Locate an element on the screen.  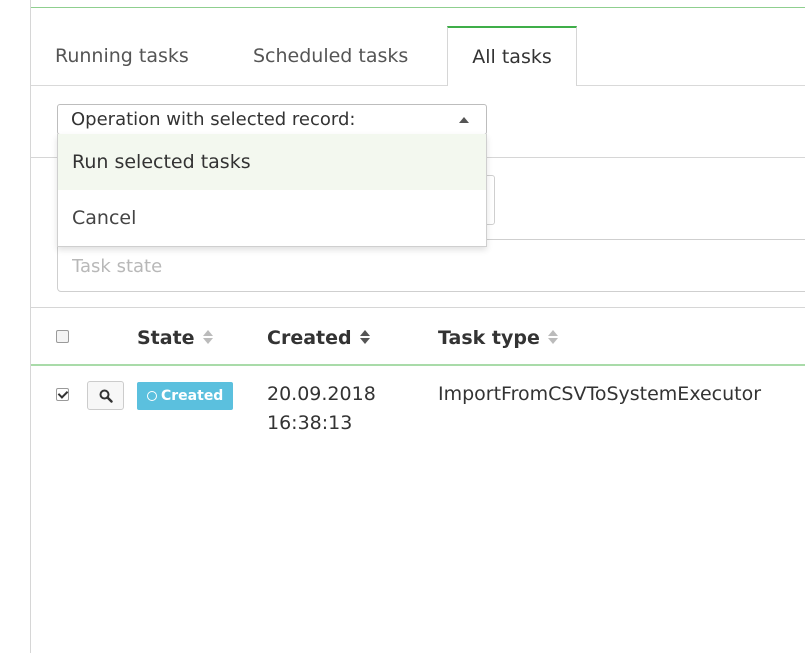
operation-dropdown-menu: Run selected tasks Cancel is located at coordinates (272, 190).